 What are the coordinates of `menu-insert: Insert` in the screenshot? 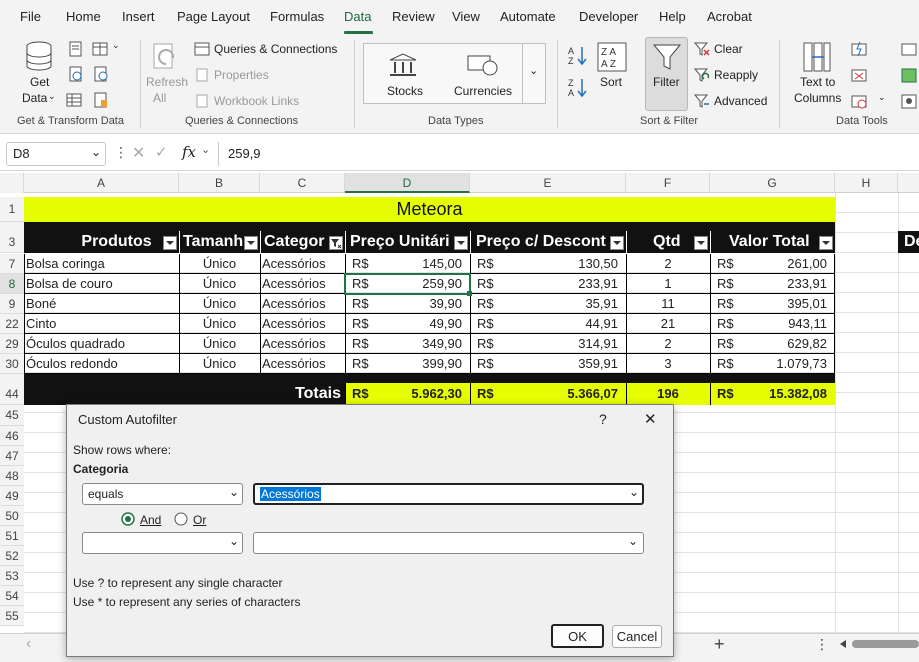 It's located at (138, 16).